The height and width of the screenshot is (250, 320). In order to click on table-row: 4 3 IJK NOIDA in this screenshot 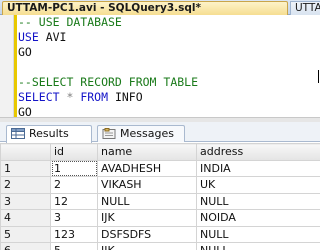, I will do `click(160, 218)`.